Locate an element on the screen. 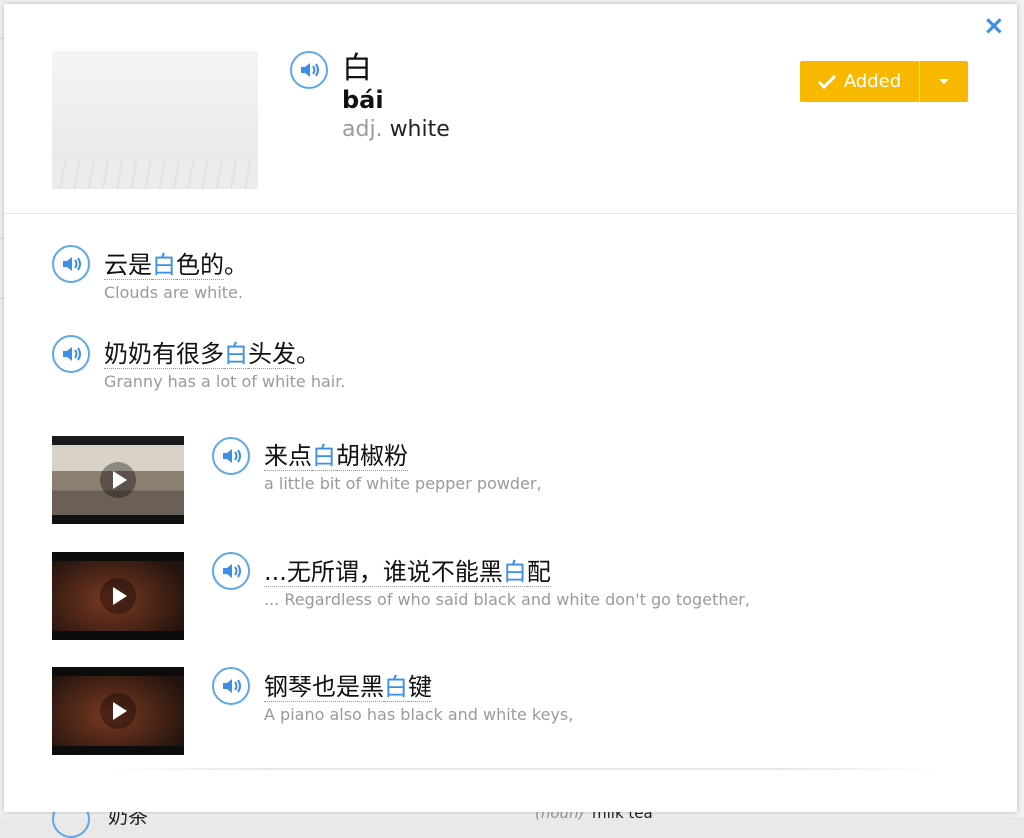 The width and height of the screenshot is (1024, 838). added-dropdown-button is located at coordinates (944, 81).